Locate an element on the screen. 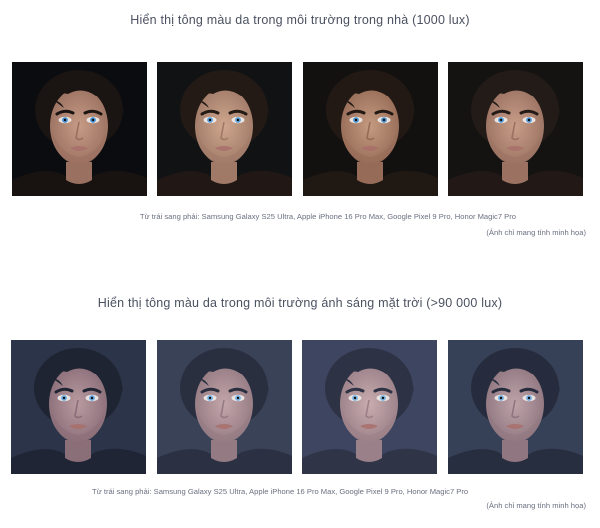 This screenshot has width=600, height=528. outdoor-photo-iphone is located at coordinates (224, 407).